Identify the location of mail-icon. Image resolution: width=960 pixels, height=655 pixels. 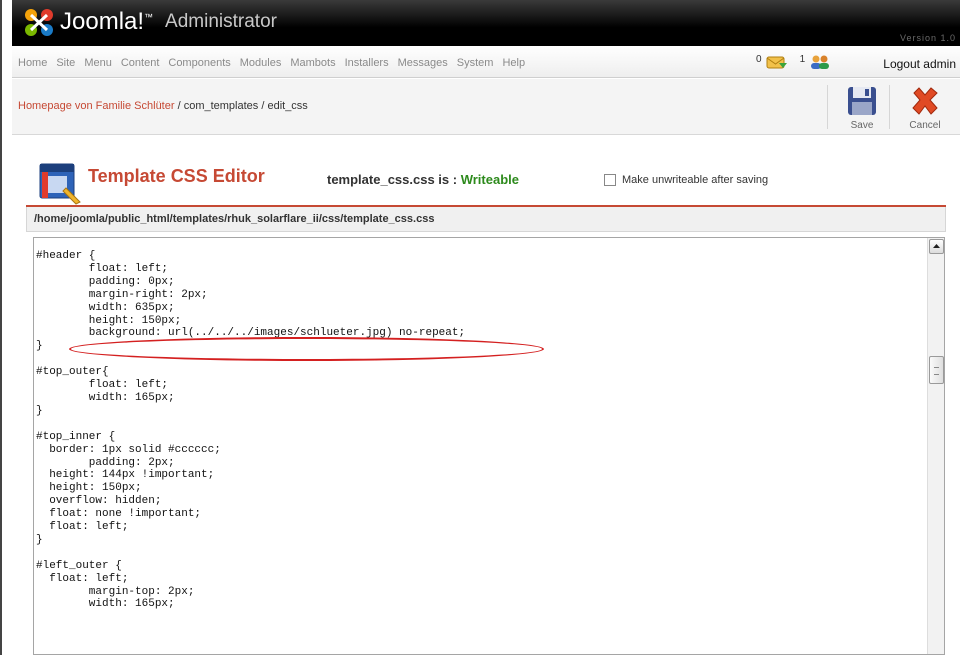
(777, 62).